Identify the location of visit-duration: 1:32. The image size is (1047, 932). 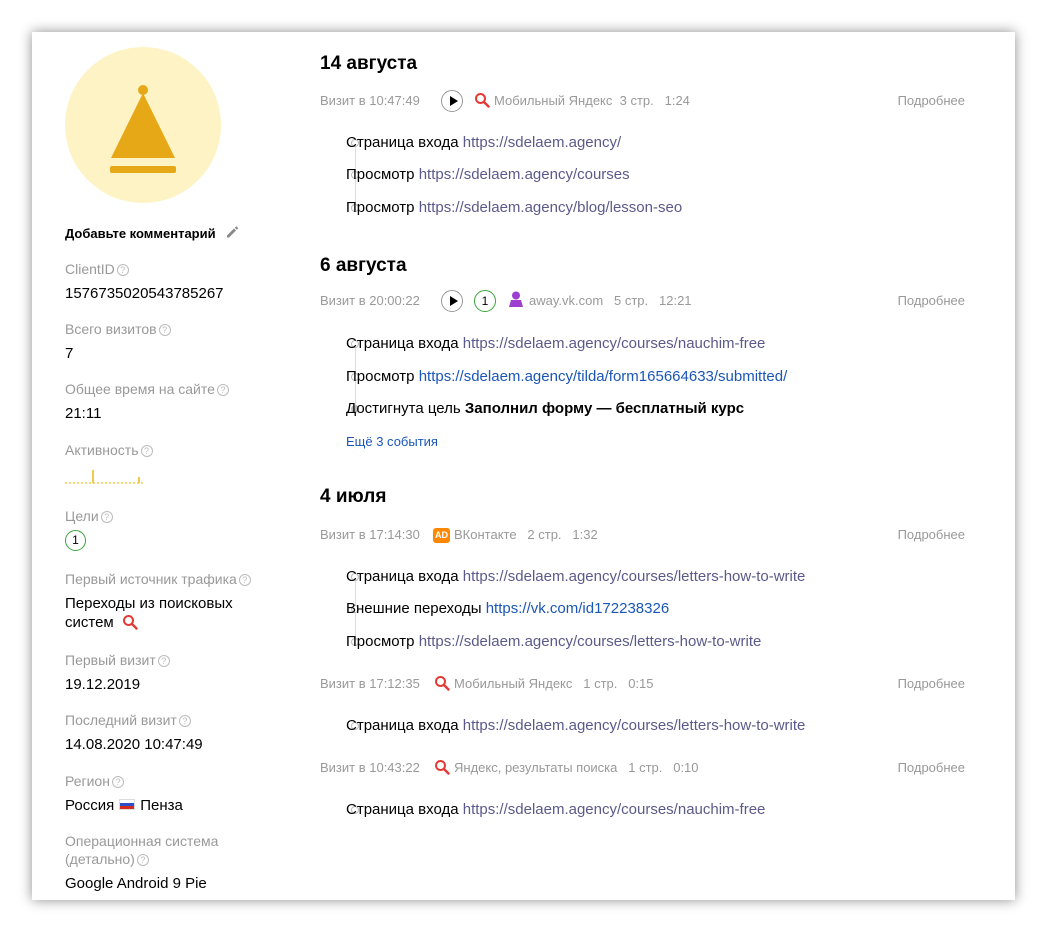
(585, 534).